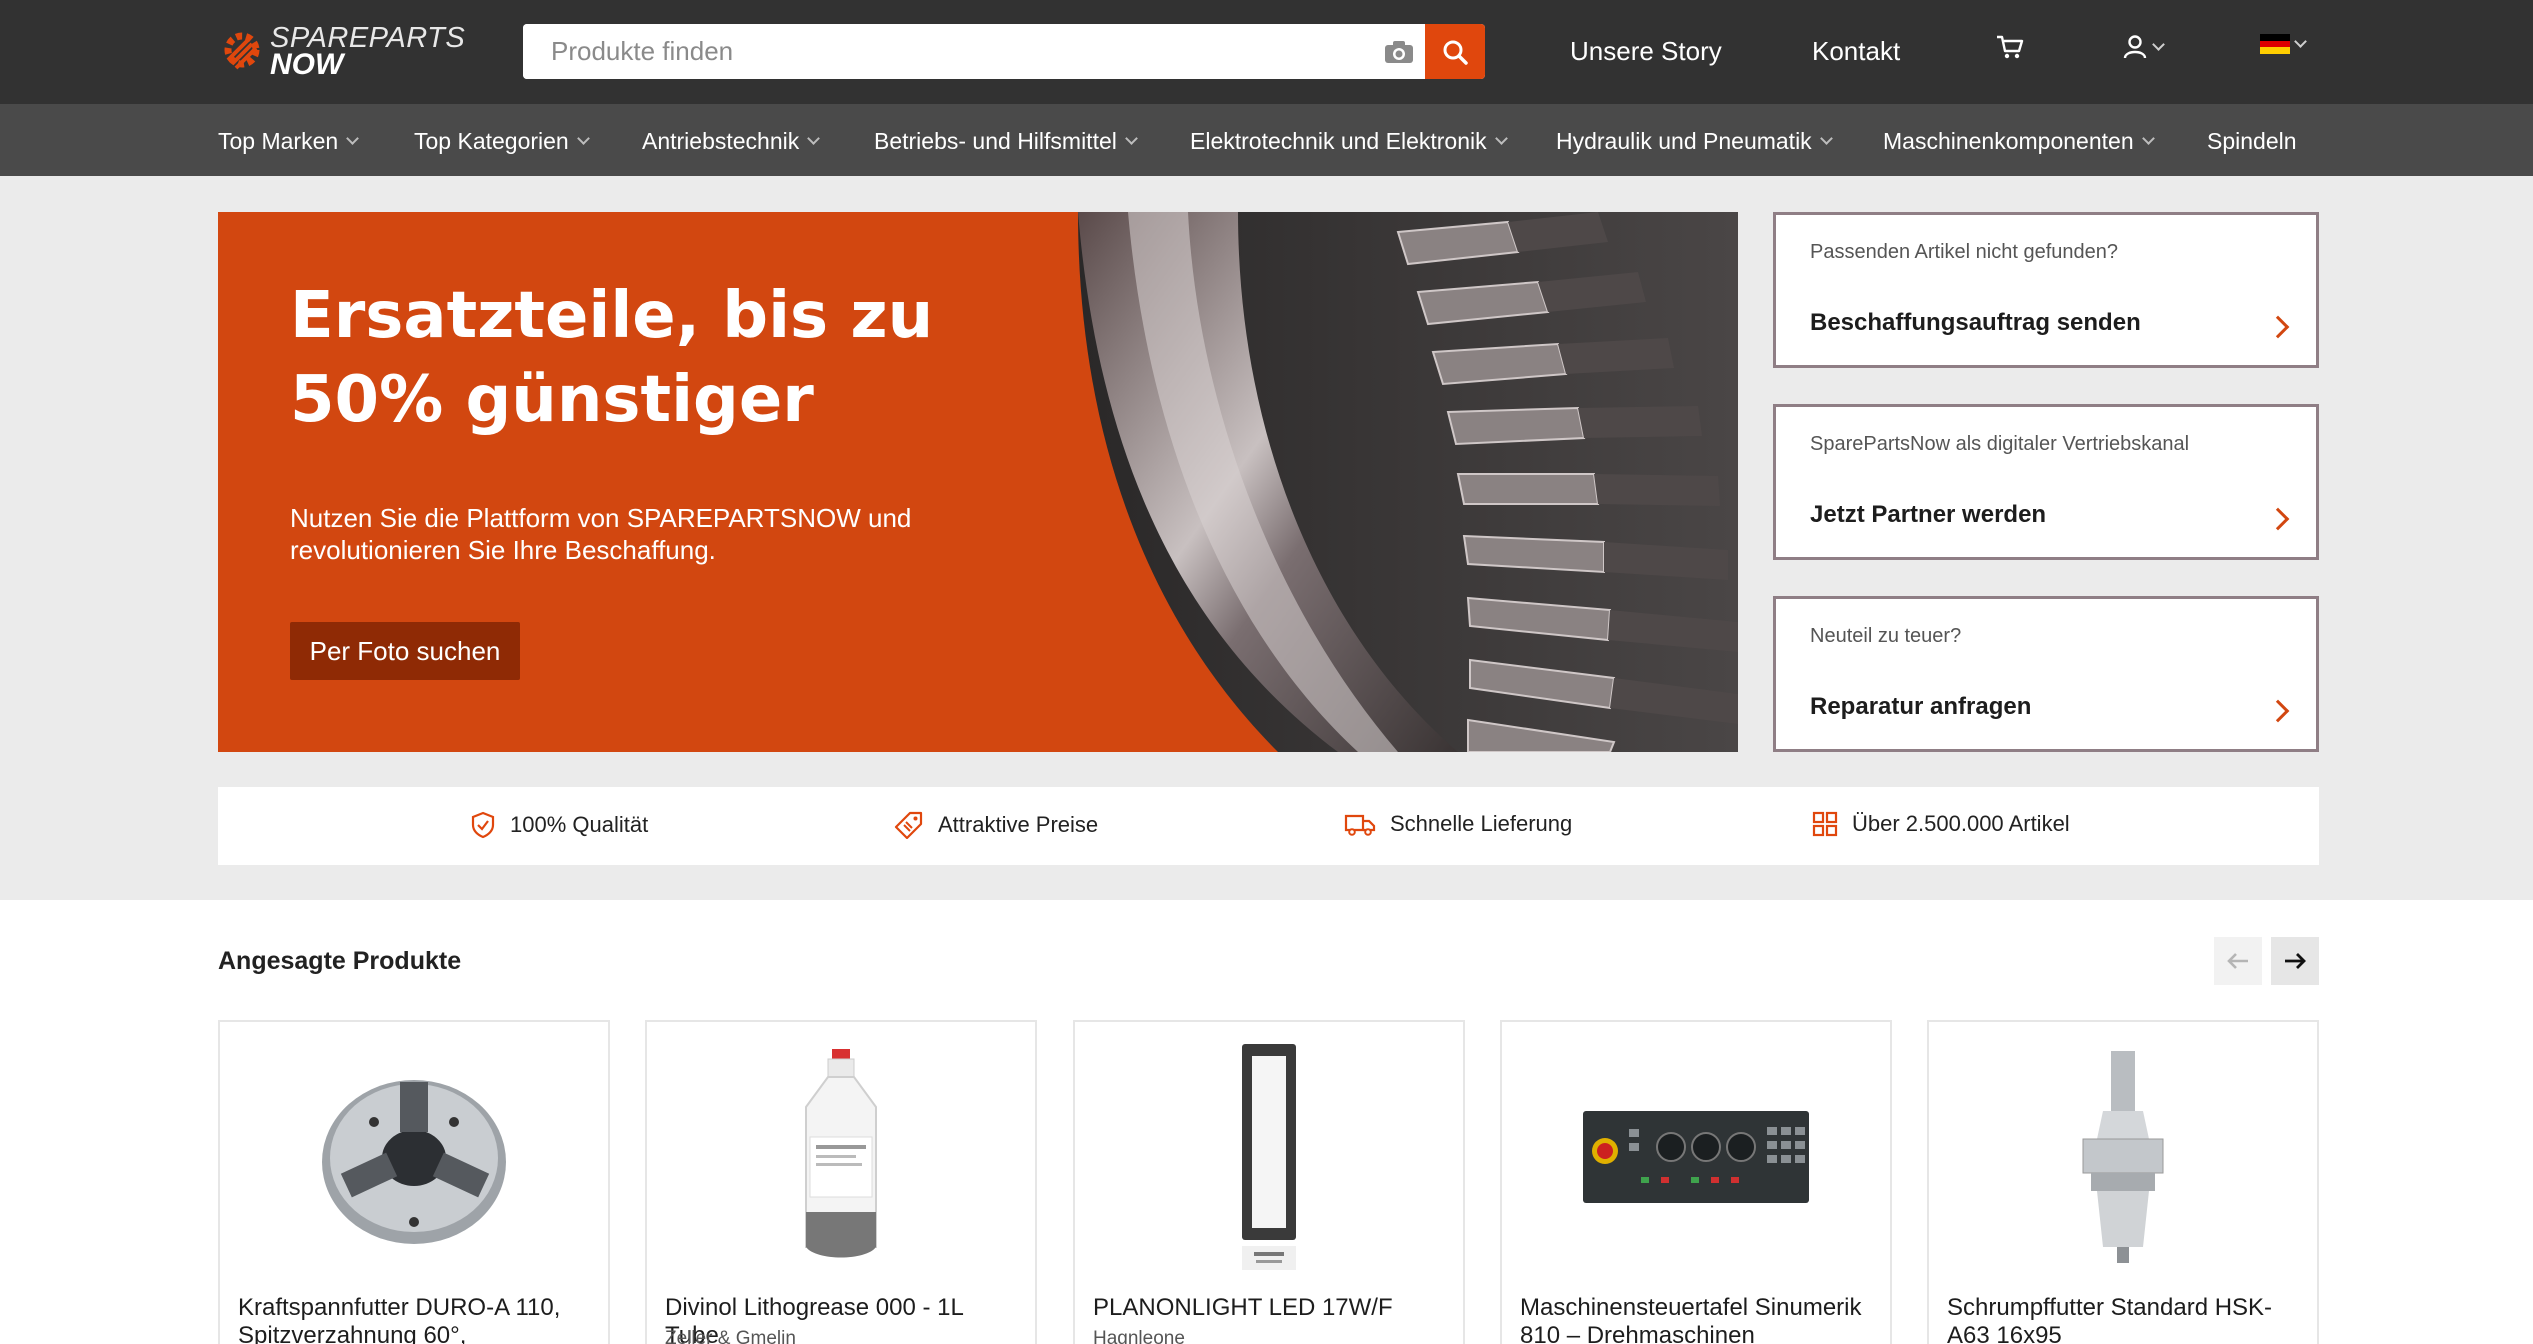  Describe the element at coordinates (1684, 141) in the screenshot. I see `category-label: Hydraulik und Pneumatik` at that location.